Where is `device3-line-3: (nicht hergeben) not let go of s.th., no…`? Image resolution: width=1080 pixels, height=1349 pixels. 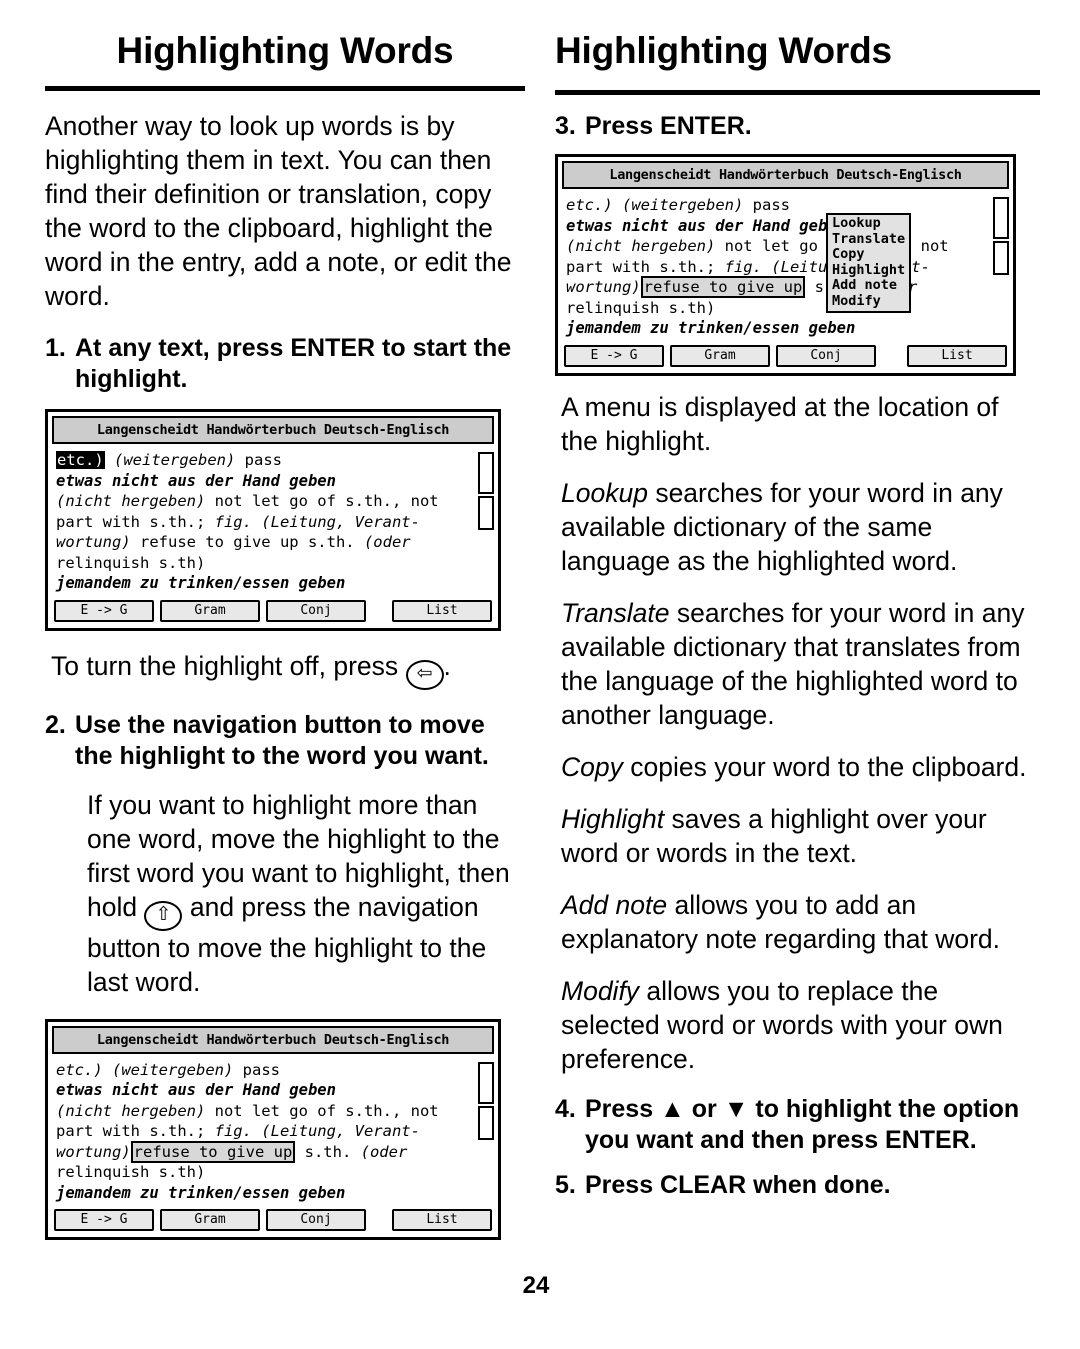
device3-line-3: (nicht hergeben) not let go of s.th., no… is located at coordinates (786, 246).